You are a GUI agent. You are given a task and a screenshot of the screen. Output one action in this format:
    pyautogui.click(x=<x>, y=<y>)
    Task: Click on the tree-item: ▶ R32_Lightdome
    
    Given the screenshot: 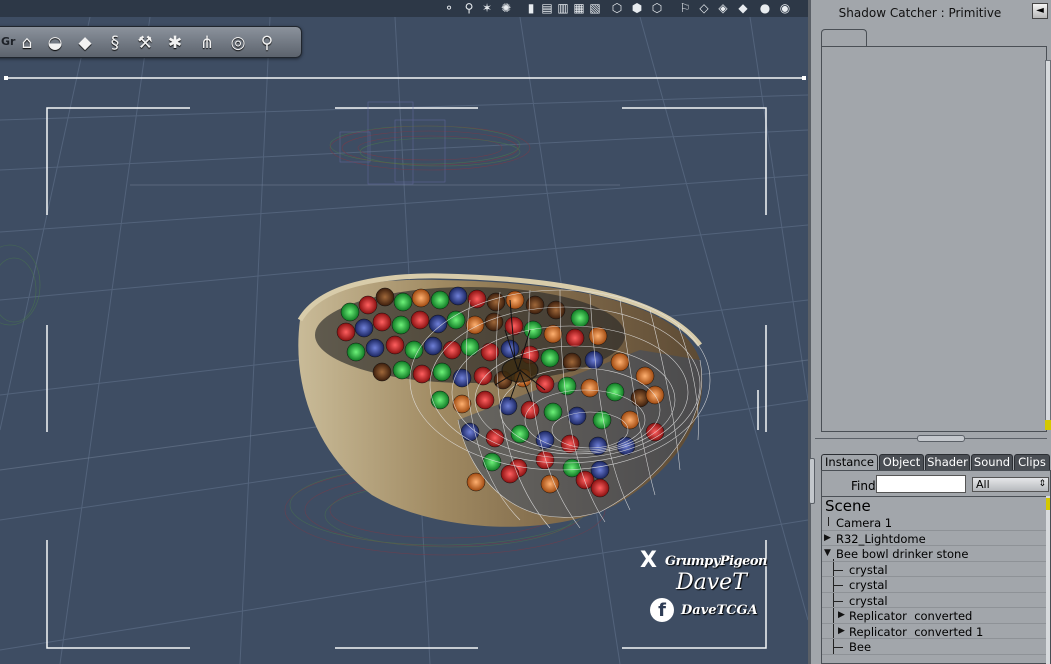 What is the action you would take?
    pyautogui.click(x=936, y=538)
    